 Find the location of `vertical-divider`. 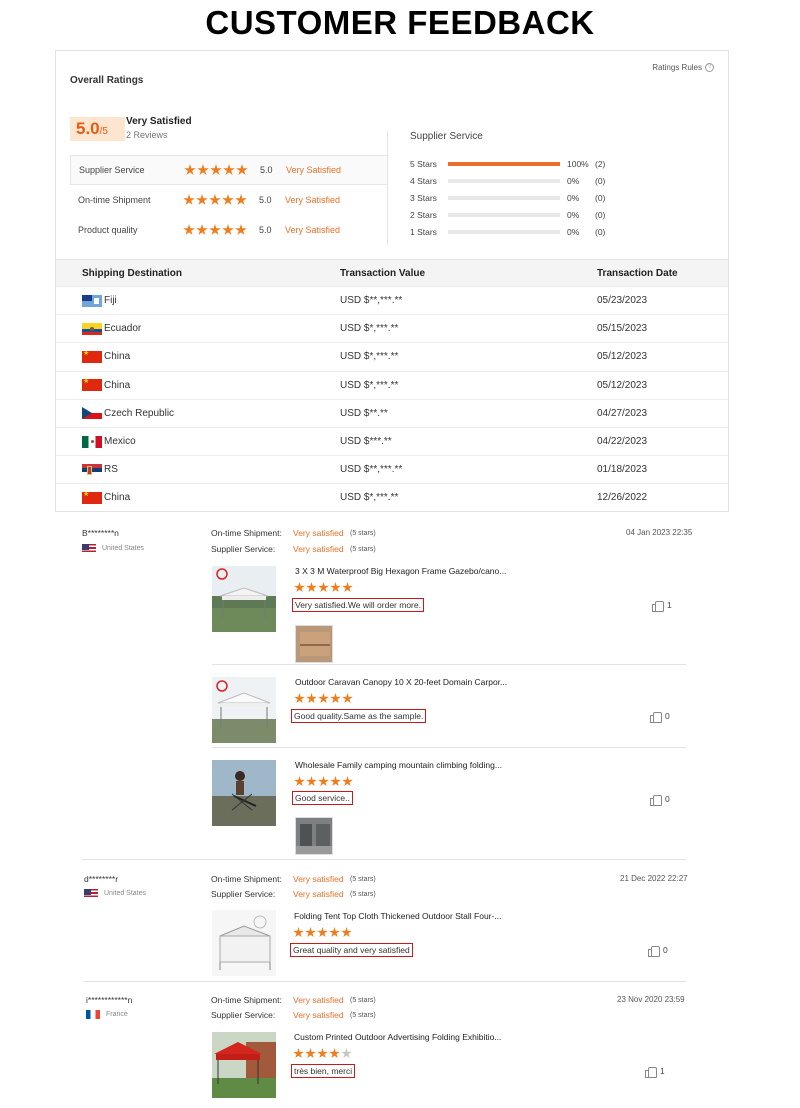

vertical-divider is located at coordinates (387, 188).